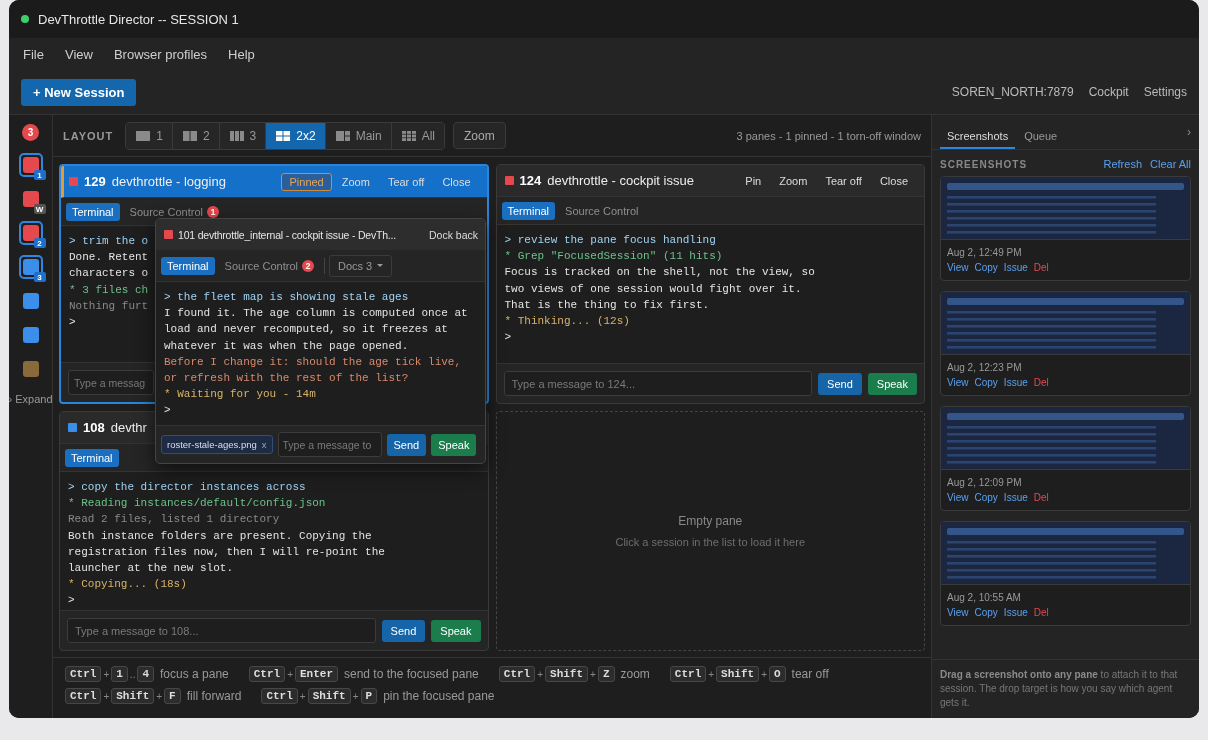  I want to click on screenshot-time: Aug 2, 12:49 PM, so click(984, 253).